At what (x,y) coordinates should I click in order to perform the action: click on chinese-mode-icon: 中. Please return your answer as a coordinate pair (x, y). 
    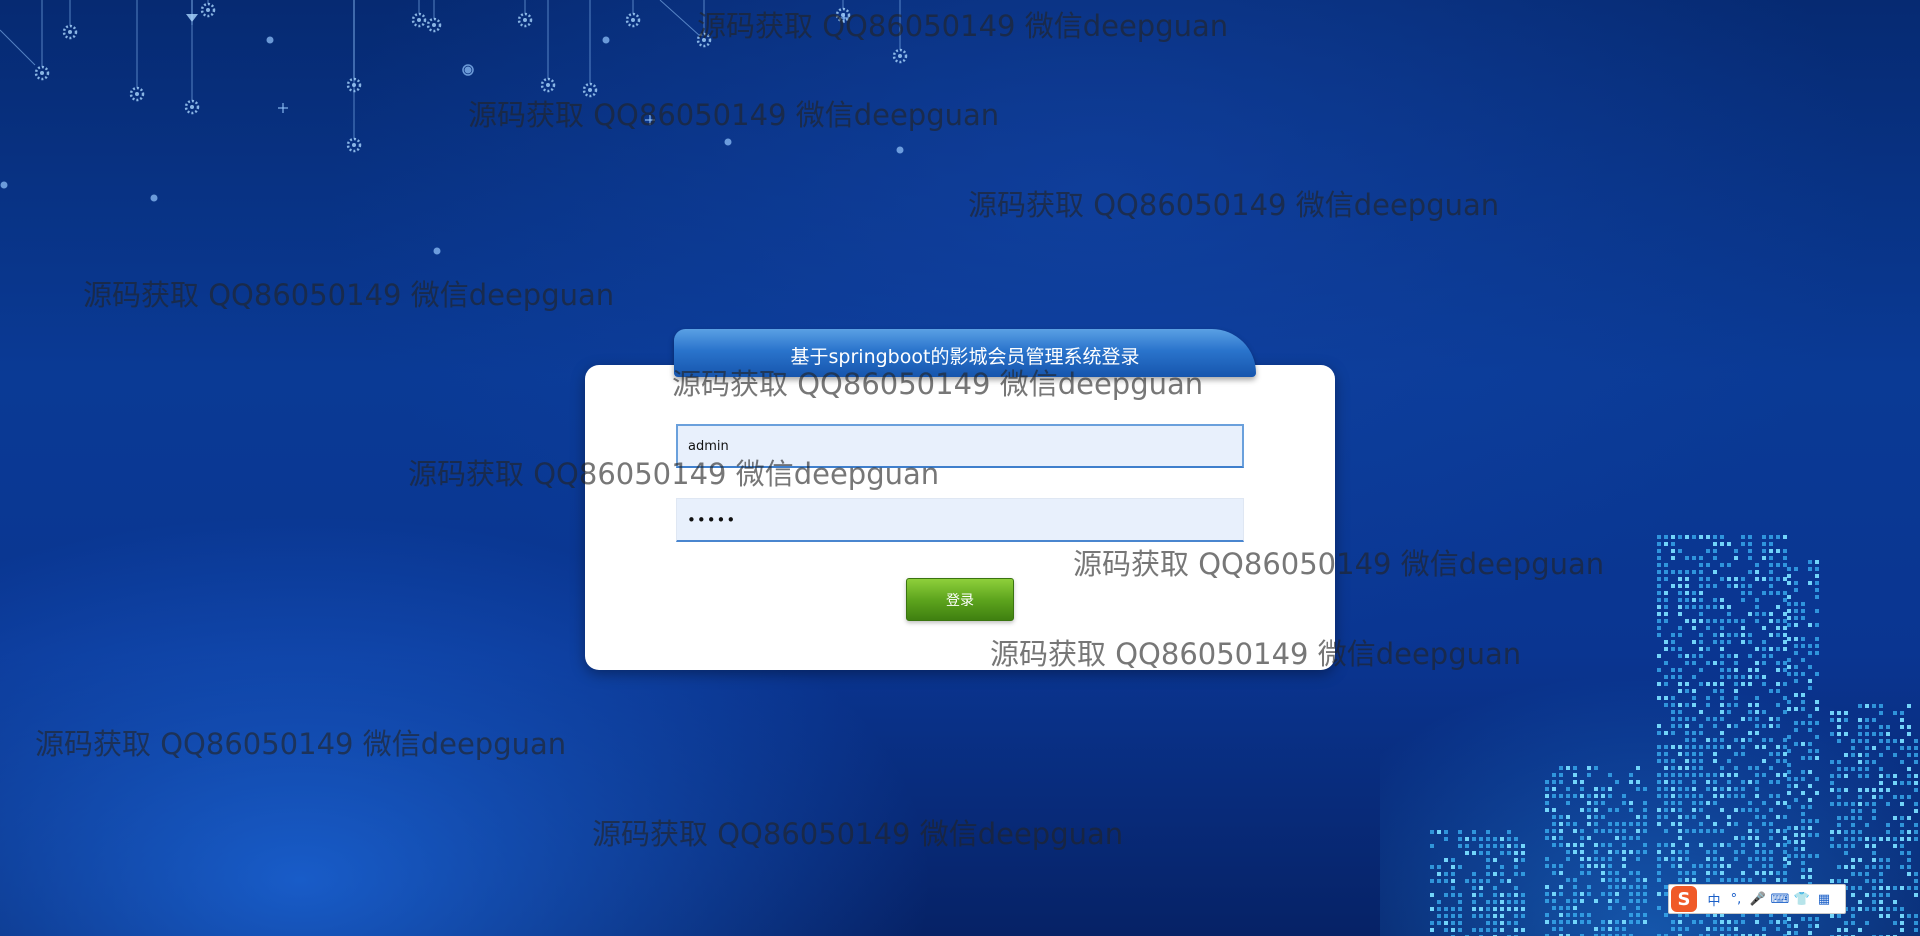
    Looking at the image, I should click on (1714, 899).